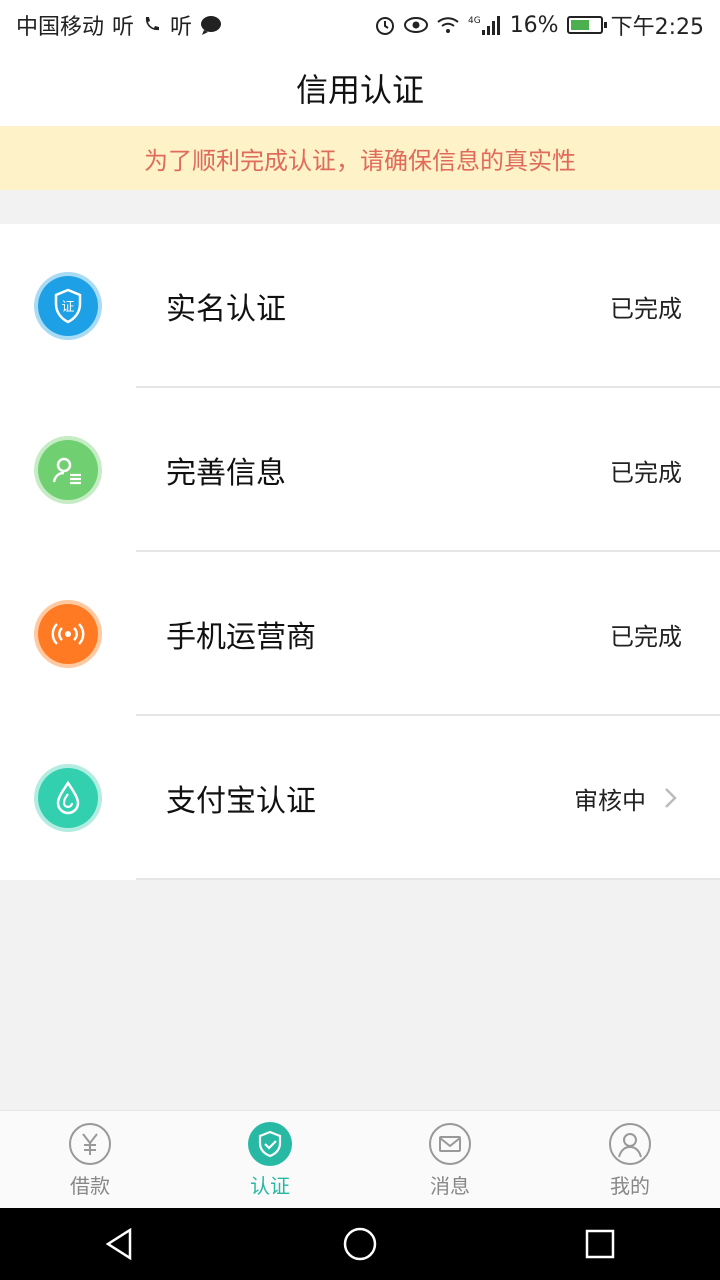 The image size is (720, 1280). I want to click on recents-button, so click(600, 1244).